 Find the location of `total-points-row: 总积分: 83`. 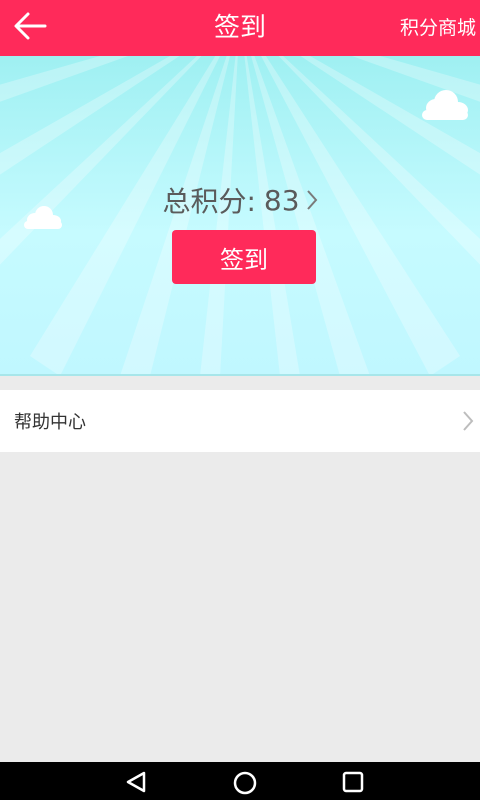

total-points-row: 总积分: 83 is located at coordinates (240, 200).